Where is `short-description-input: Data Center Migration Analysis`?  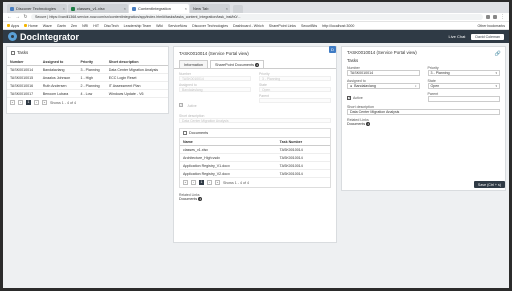 short-description-input: Data Center Migration Analysis is located at coordinates (423, 112).